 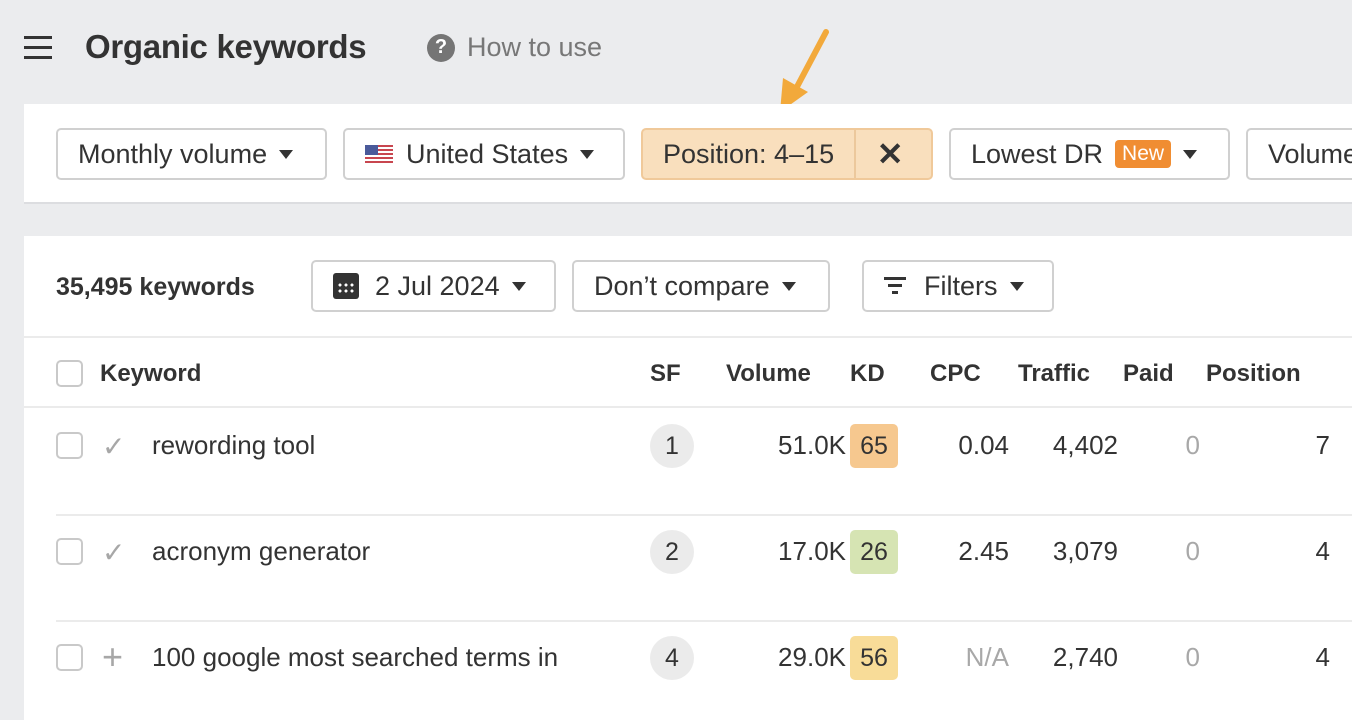 I want to click on filter-icon, so click(x=895, y=286).